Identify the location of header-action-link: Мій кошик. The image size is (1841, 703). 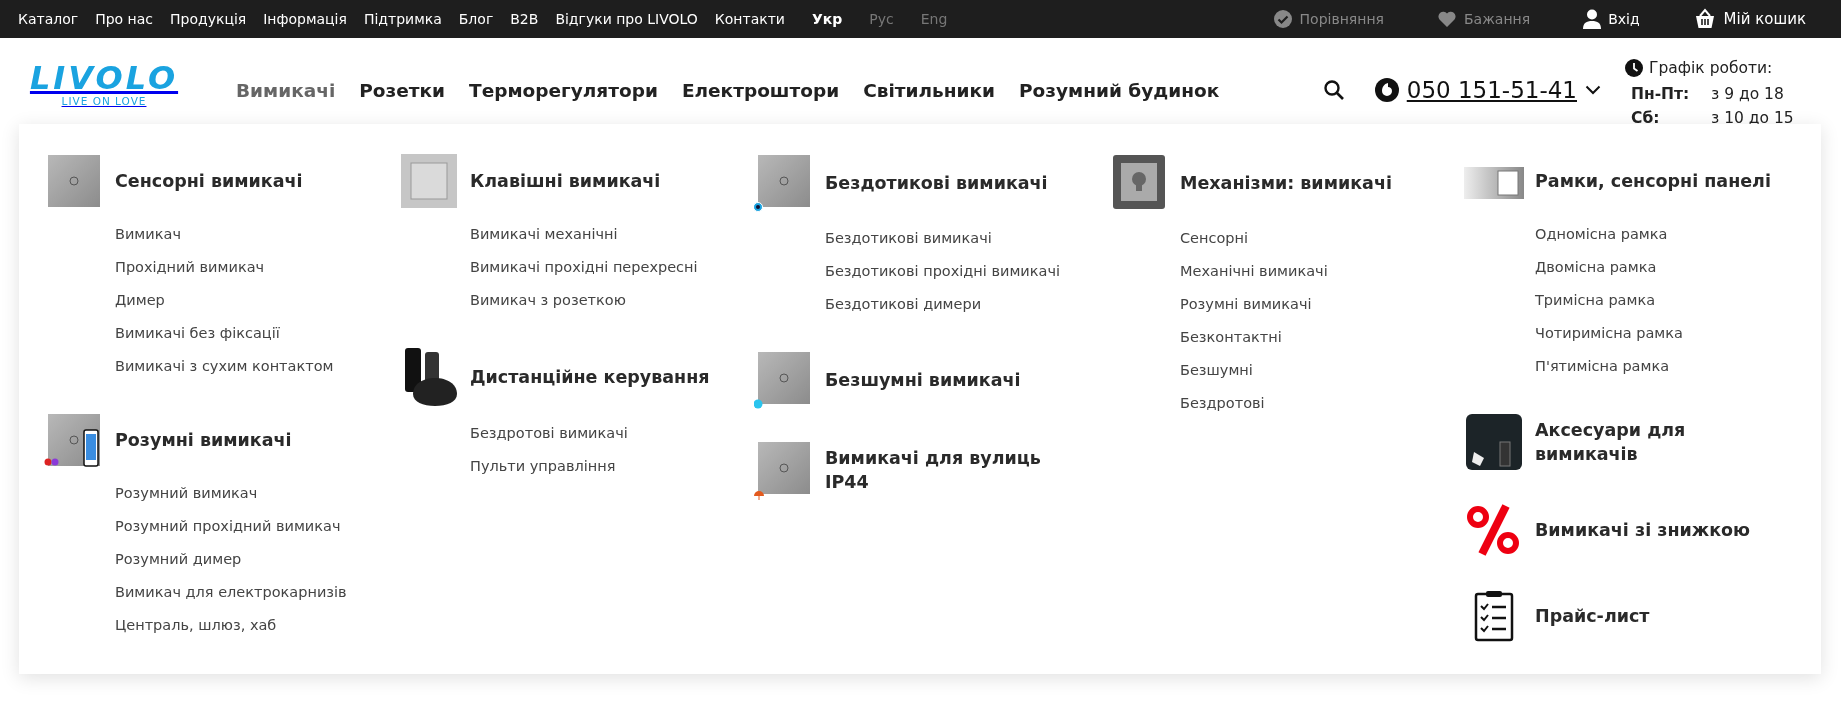
(1749, 19).